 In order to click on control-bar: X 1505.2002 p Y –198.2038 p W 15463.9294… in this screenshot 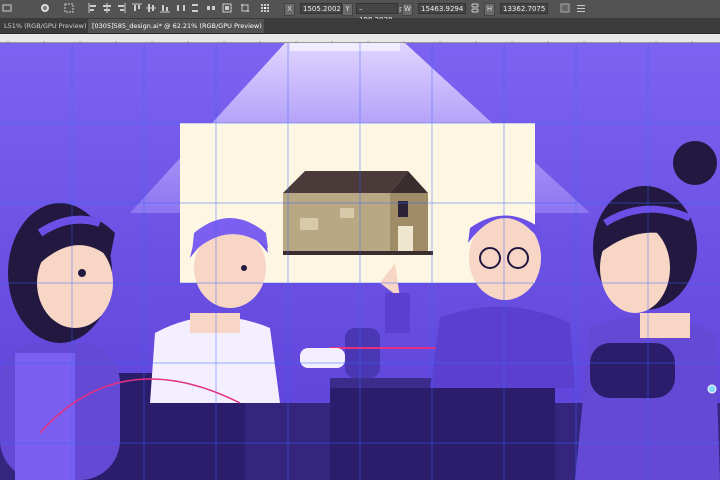, I will do `click(360, 12)`.